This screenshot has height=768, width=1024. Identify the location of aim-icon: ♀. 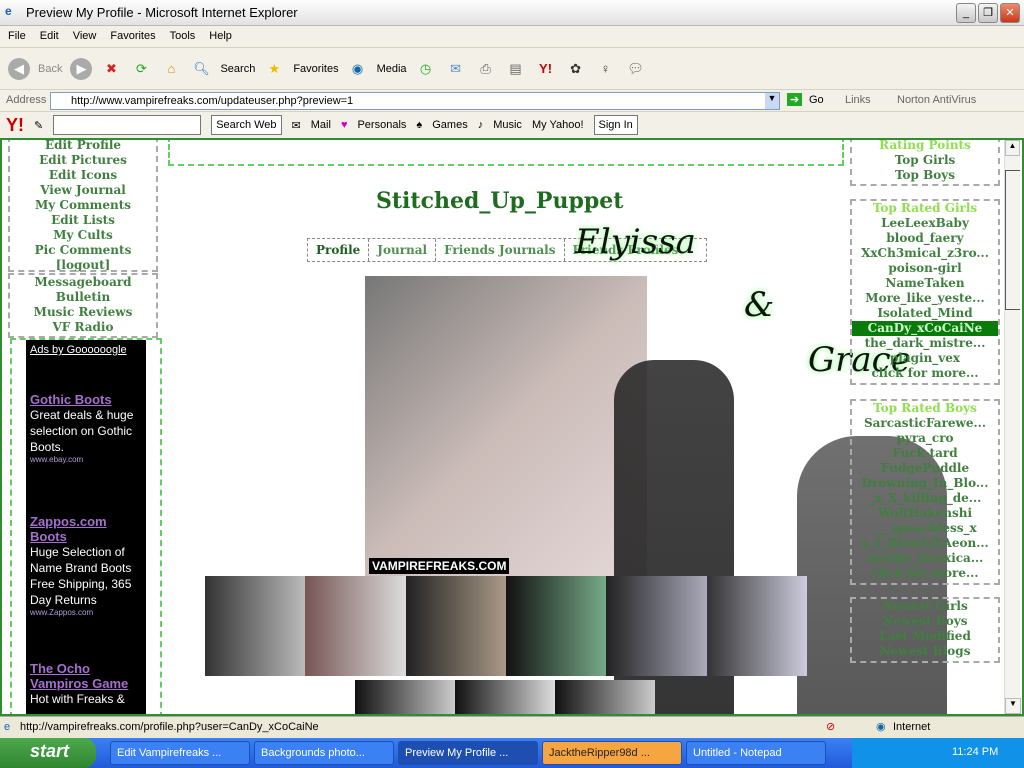
(606, 69).